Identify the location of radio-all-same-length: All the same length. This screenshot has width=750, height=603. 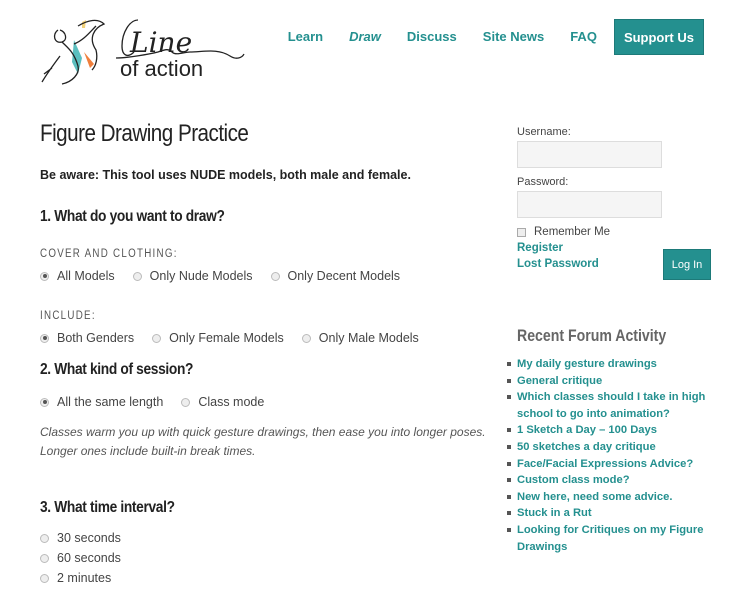
(101, 402).